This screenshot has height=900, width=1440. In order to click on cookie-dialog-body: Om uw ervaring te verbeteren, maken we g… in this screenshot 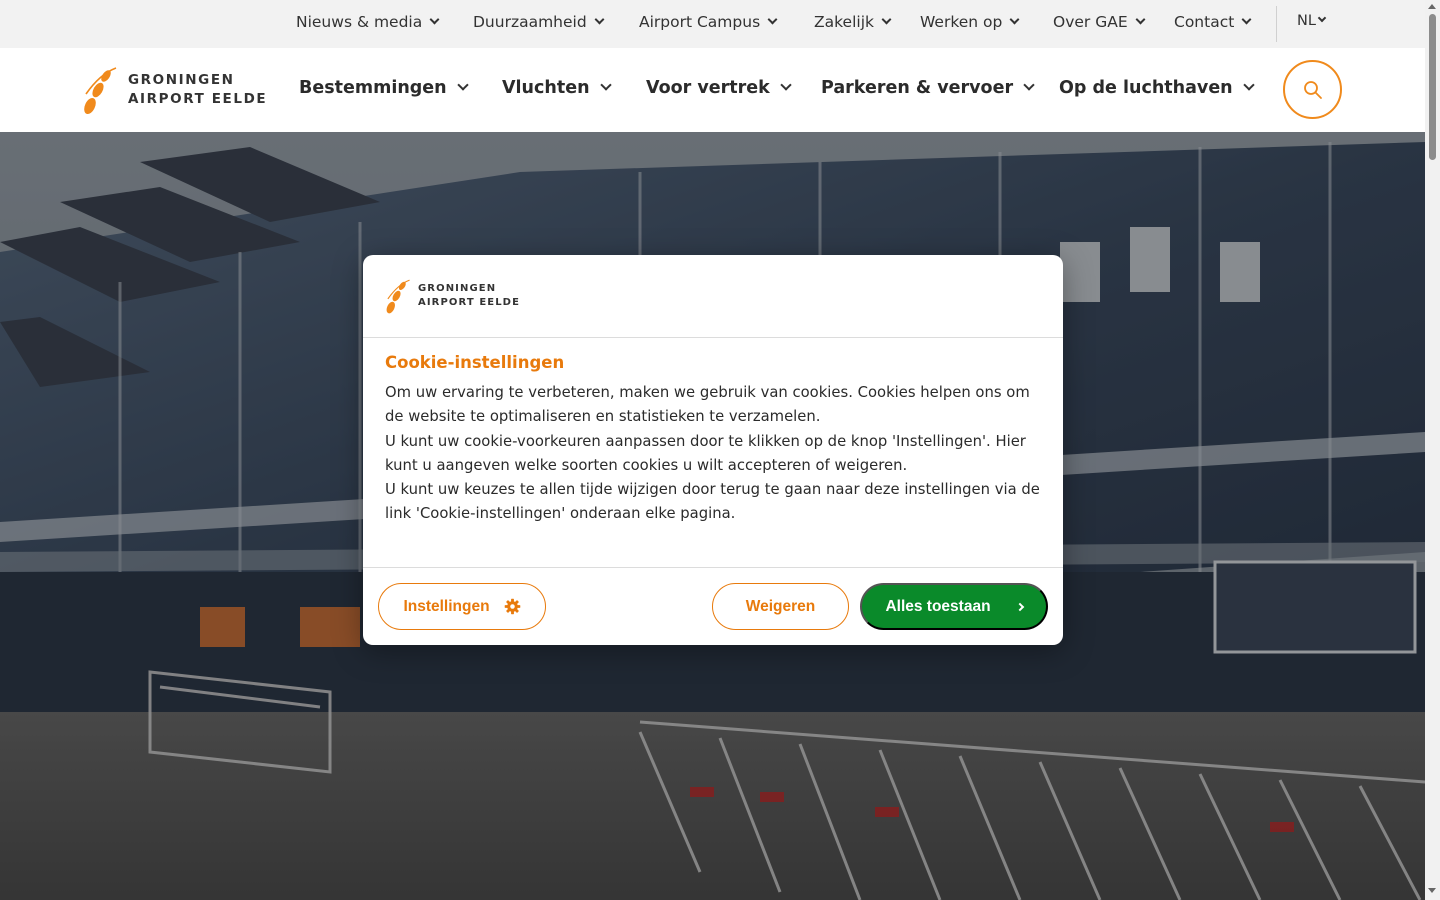, I will do `click(715, 454)`.